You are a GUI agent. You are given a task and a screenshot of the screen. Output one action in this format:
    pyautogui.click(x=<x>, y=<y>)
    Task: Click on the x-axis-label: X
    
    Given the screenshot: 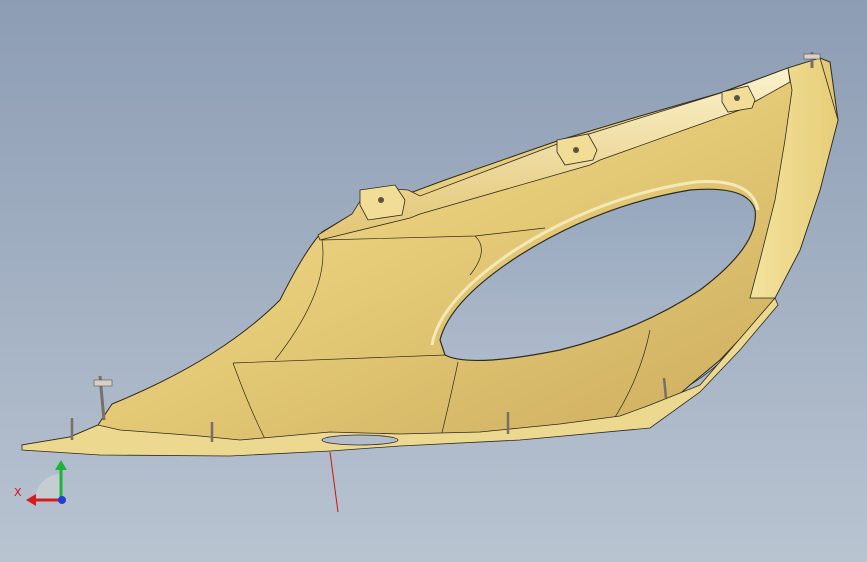 What is the action you would take?
    pyautogui.click(x=18, y=492)
    